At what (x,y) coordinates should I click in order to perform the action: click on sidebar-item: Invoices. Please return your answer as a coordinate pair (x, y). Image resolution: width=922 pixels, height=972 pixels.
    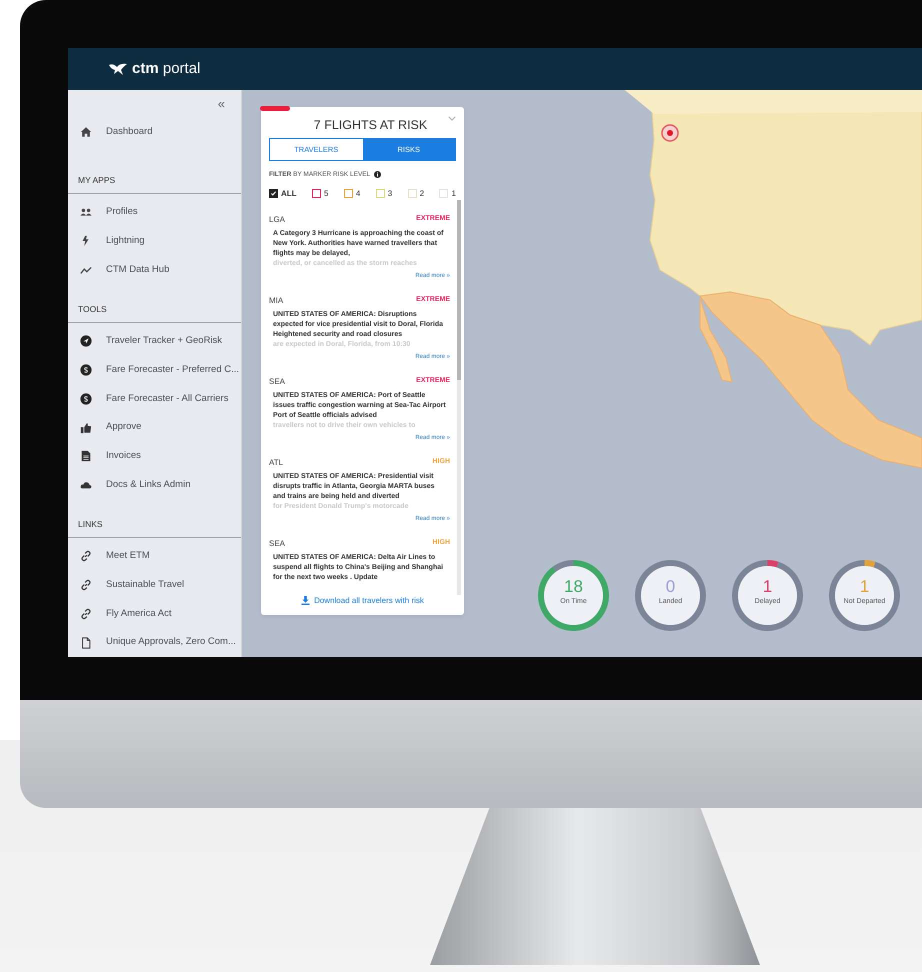
    Looking at the image, I should click on (154, 456).